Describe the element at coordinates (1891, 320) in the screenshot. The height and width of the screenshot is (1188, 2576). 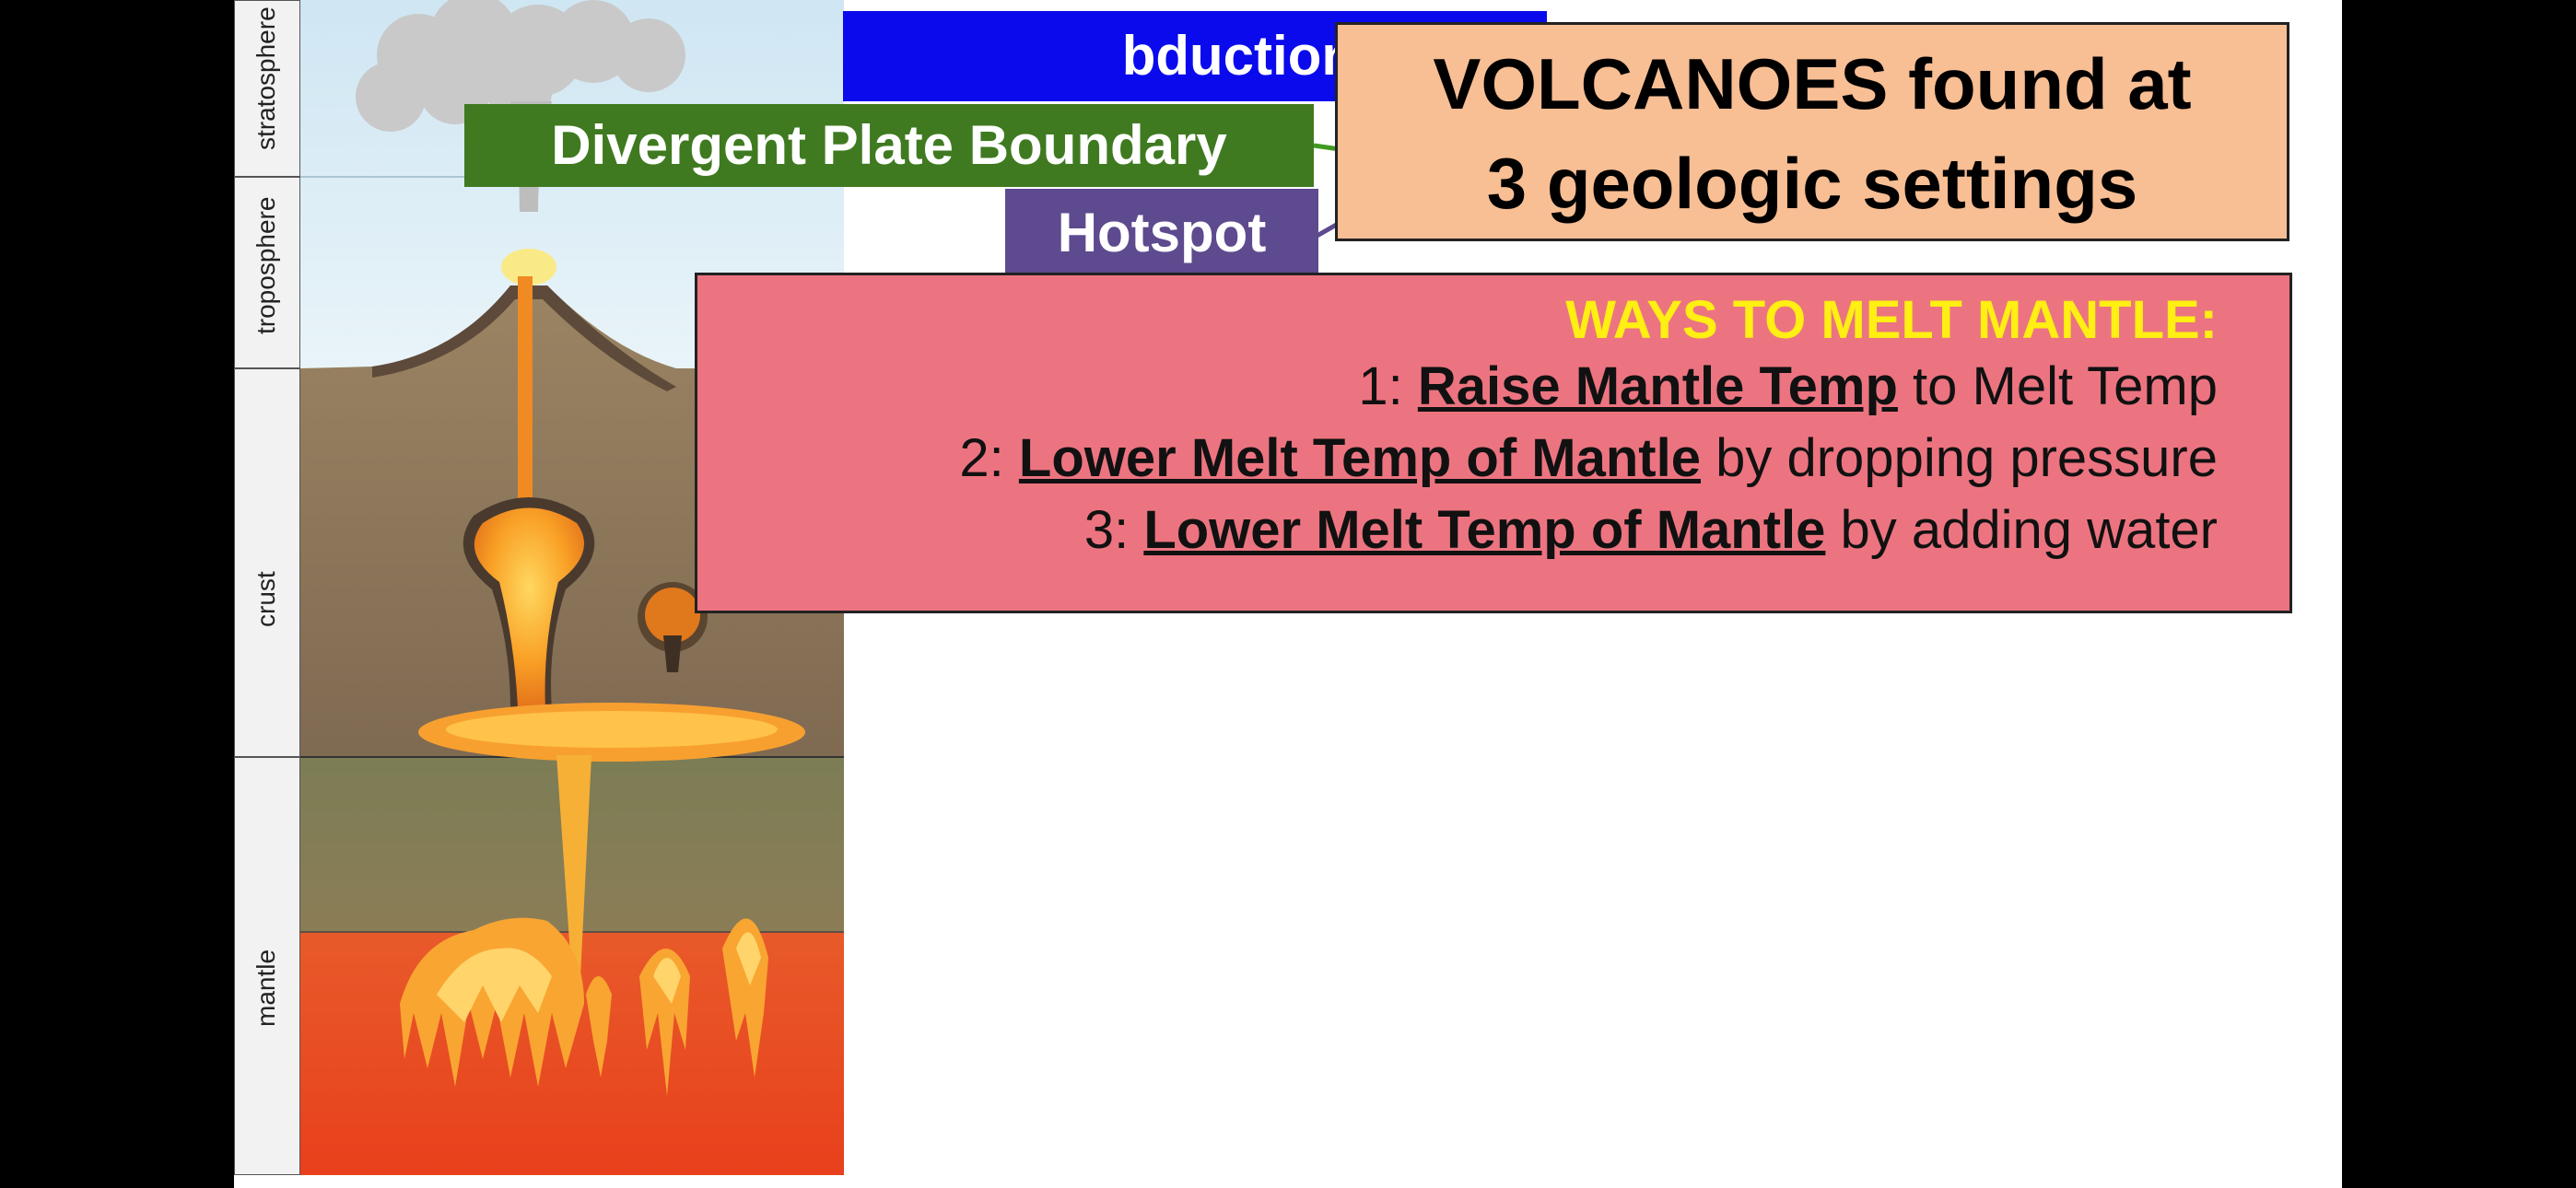
I see `ways-heading: WAYS TO MELT MANTLE:` at that location.